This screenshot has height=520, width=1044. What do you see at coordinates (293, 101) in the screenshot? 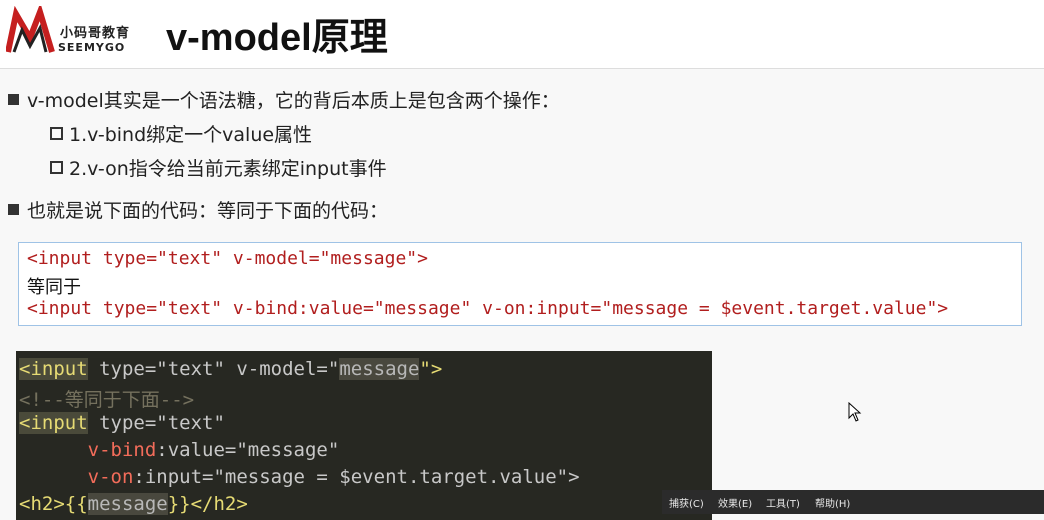
I see `bullet-text: v-model其实是一个语法糖，它的背后本质上是包含两个操作：` at bounding box center [293, 101].